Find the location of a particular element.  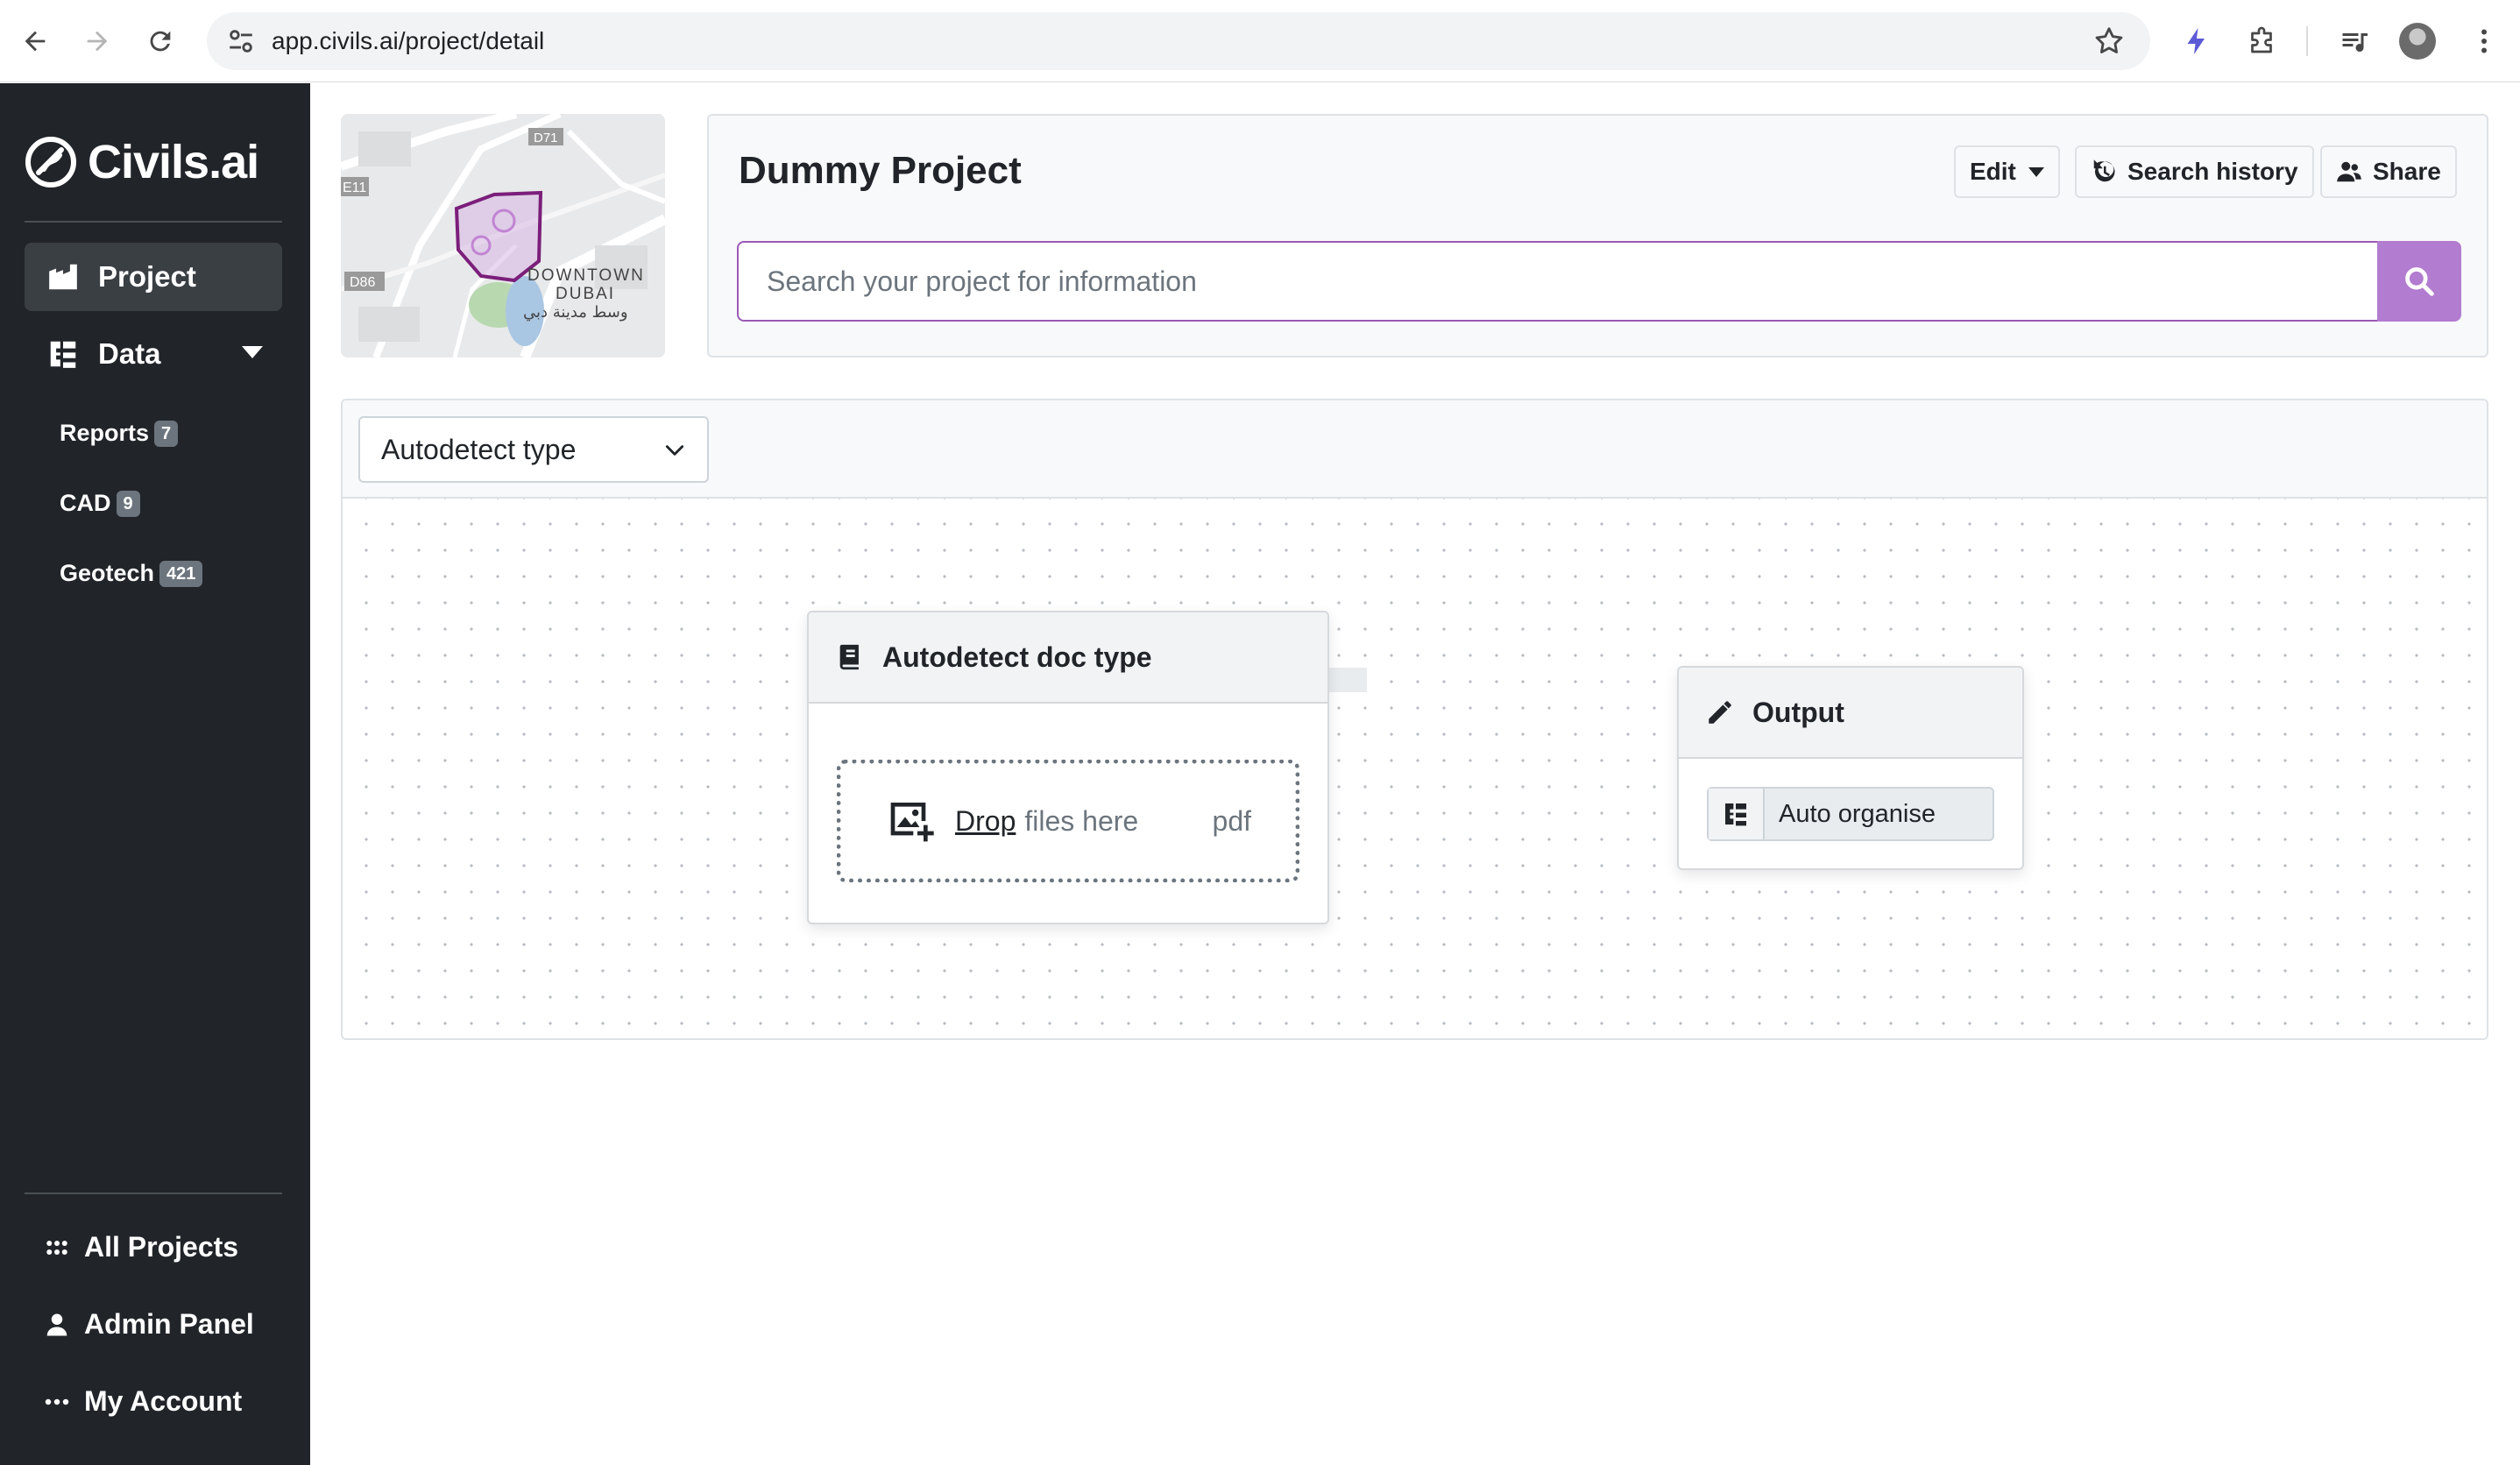

url-text: app.civils.ai/project/detail is located at coordinates (408, 41).